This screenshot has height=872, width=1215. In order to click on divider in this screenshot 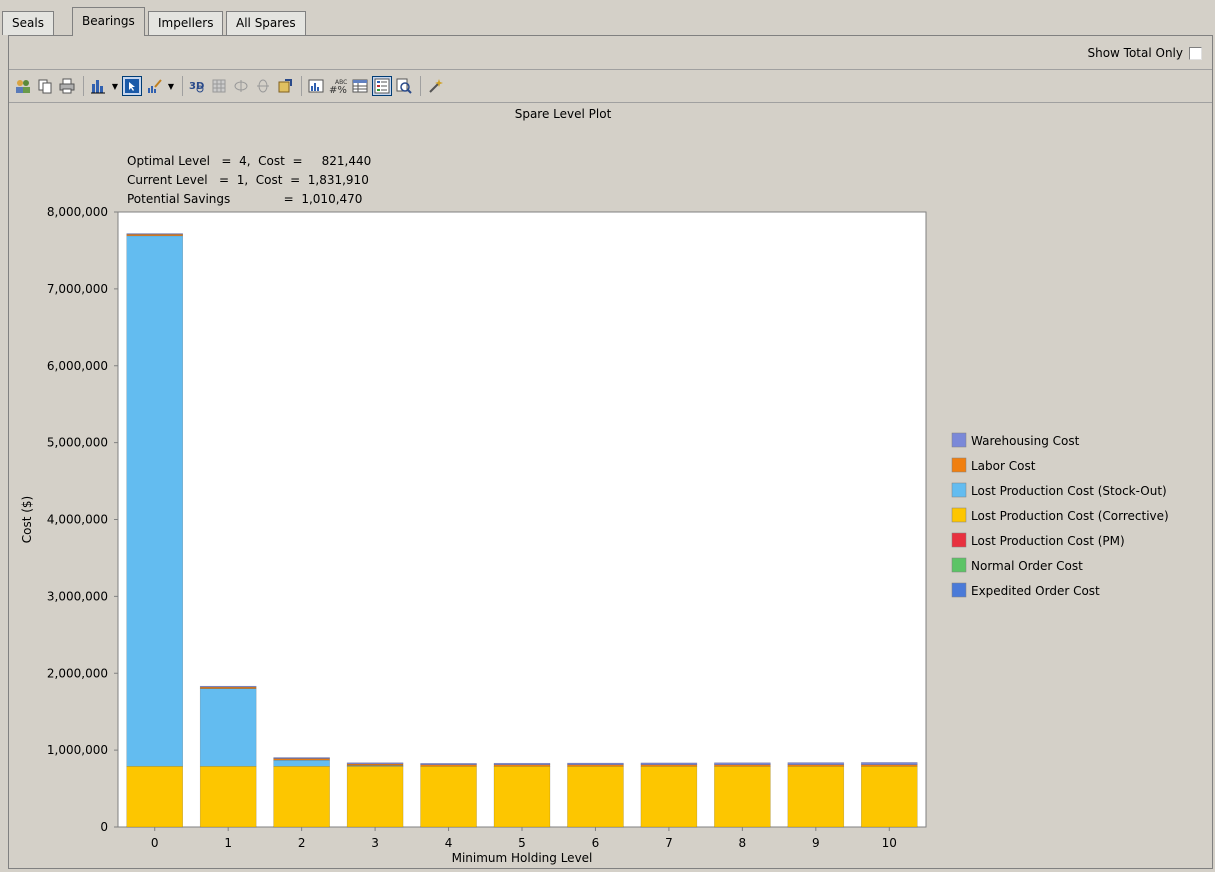, I will do `click(610, 69)`.